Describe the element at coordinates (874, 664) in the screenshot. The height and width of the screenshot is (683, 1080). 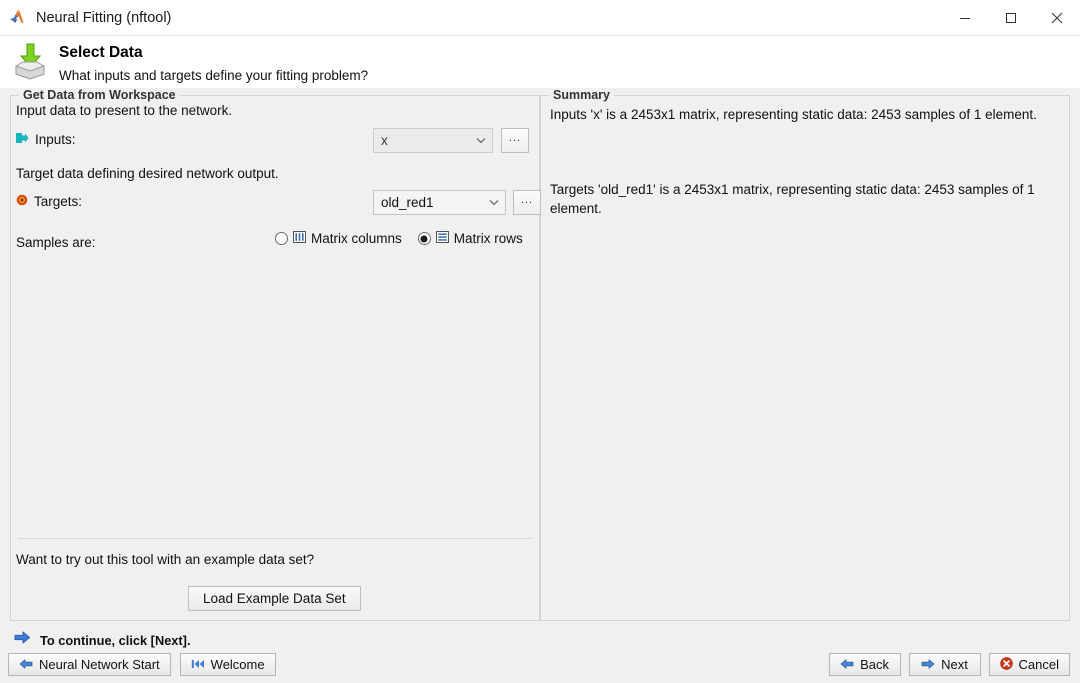
I see `back-label: Back` at that location.